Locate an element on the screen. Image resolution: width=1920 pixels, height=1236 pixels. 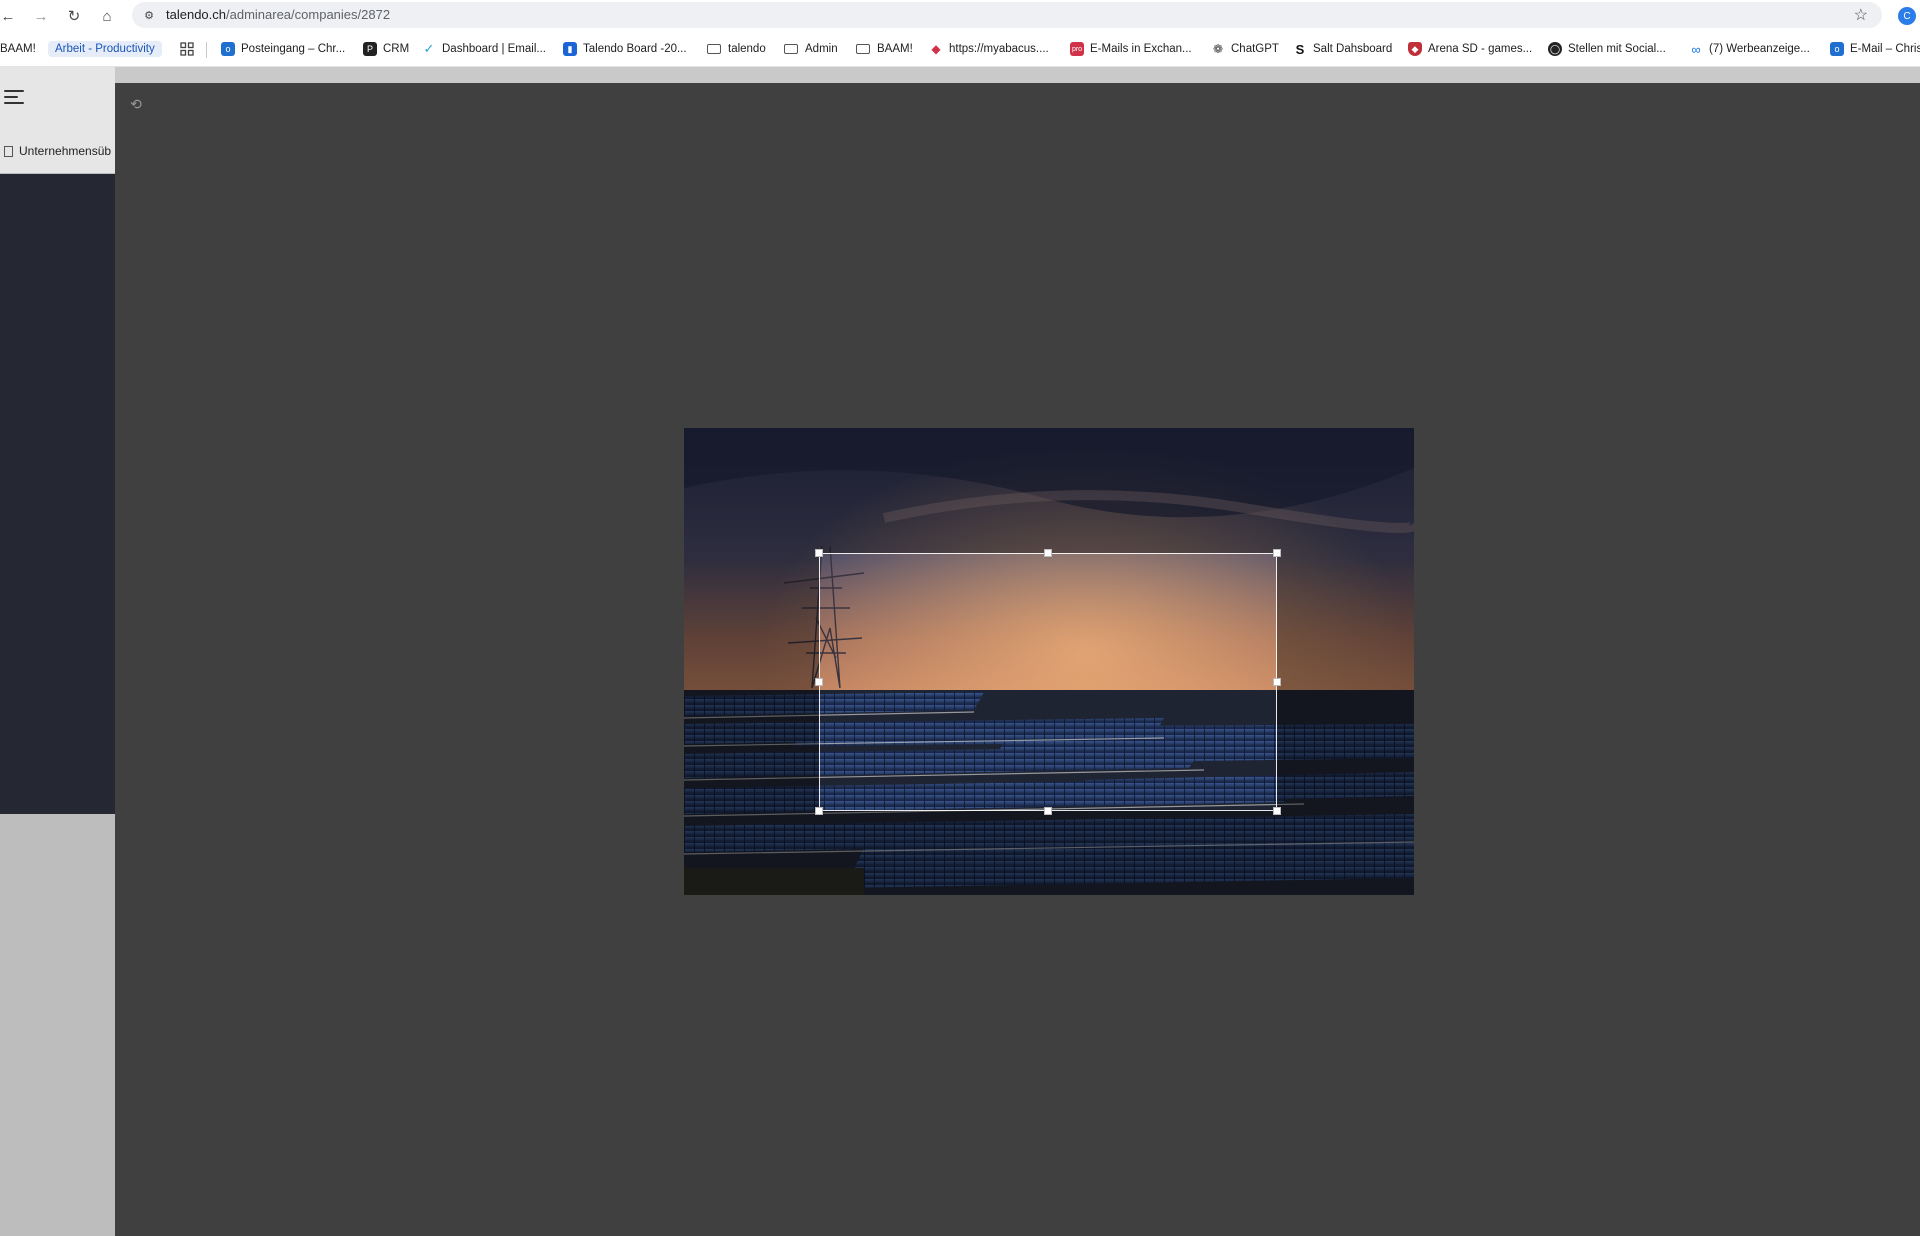
sidebar-item-unternehmensuebersicht: Unternehmensüb is located at coordinates (57, 151).